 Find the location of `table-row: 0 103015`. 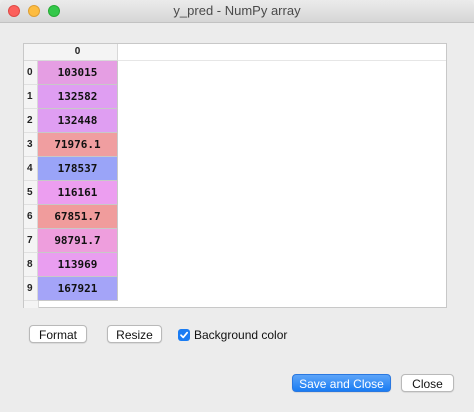

table-row: 0 103015 is located at coordinates (71, 73).